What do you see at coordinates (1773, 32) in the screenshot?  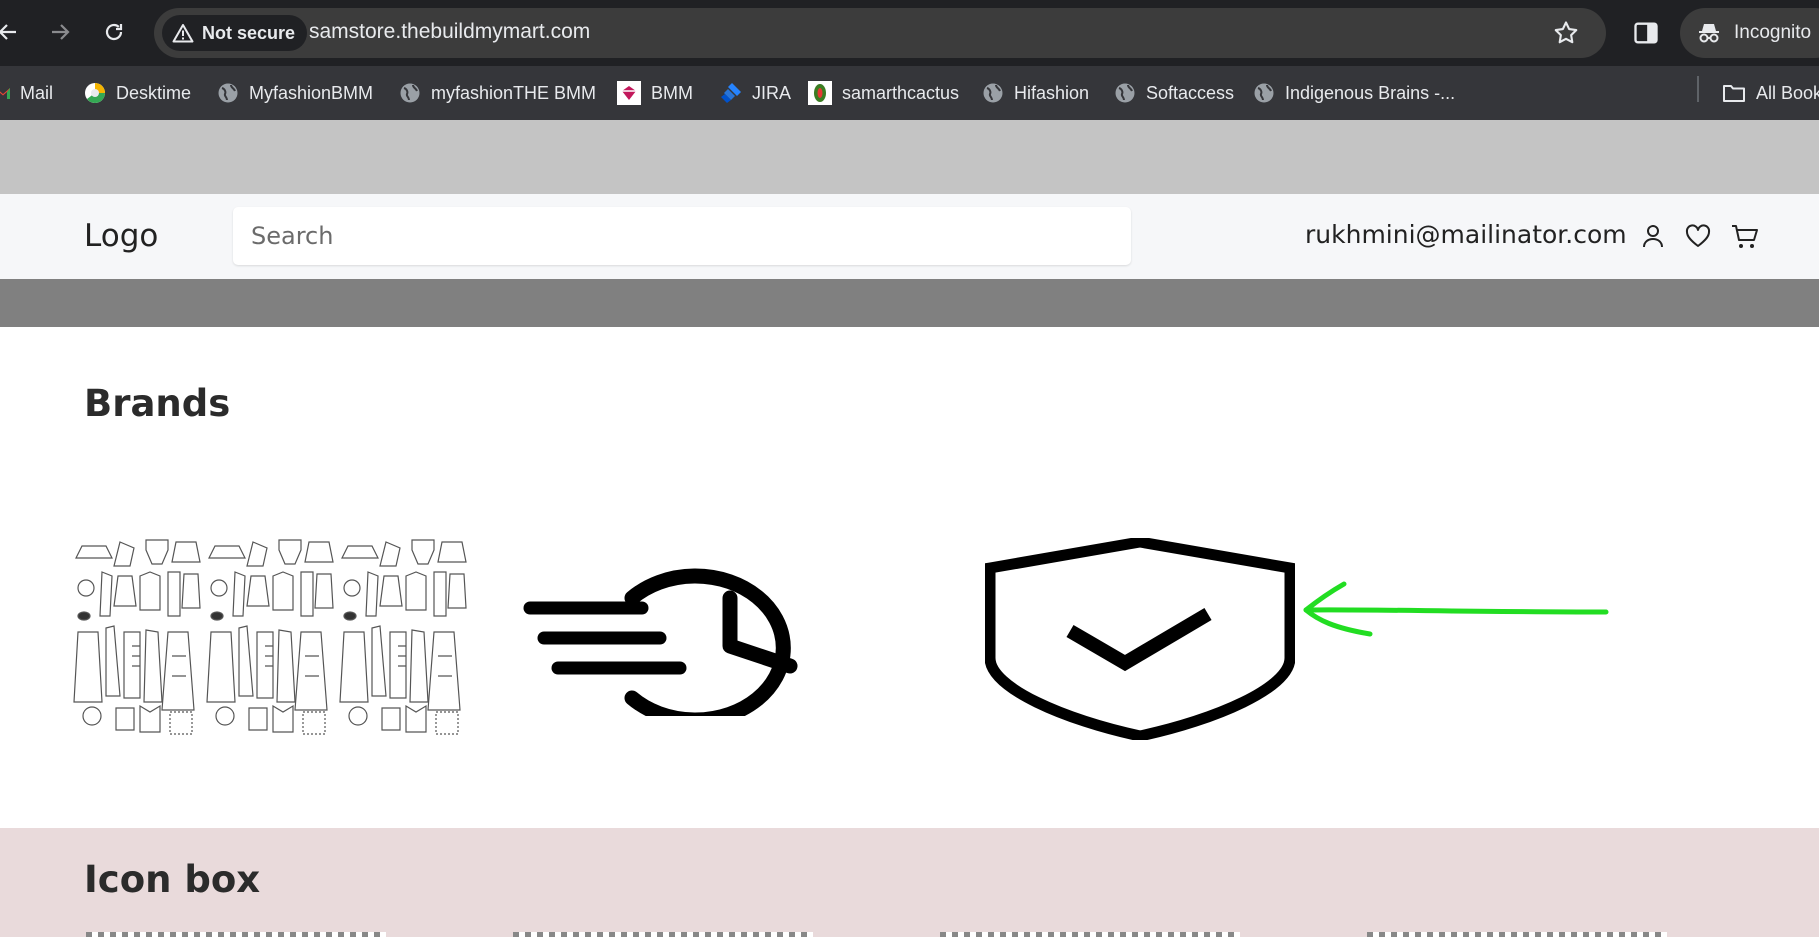 I see `incognito-label: Incognito` at bounding box center [1773, 32].